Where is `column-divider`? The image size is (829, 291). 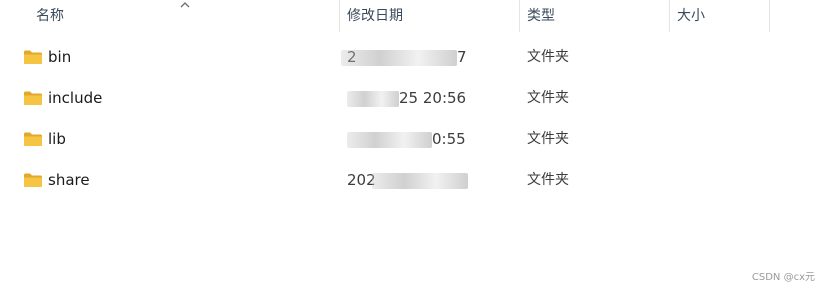 column-divider is located at coordinates (769, 16).